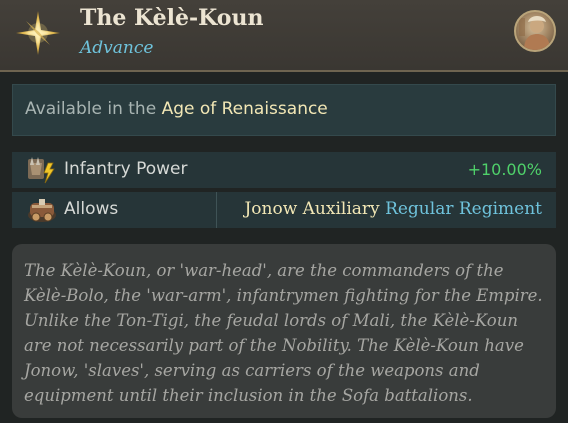 This screenshot has height=423, width=568. Describe the element at coordinates (284, 170) in the screenshot. I see `modifier-row-infantry-power: Infantry Power +10.00%` at that location.